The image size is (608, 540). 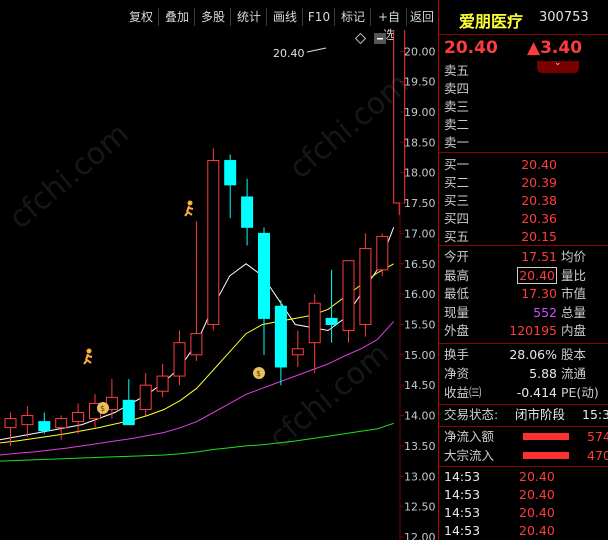 I want to click on ask-row: 卖二, so click(x=523, y=125).